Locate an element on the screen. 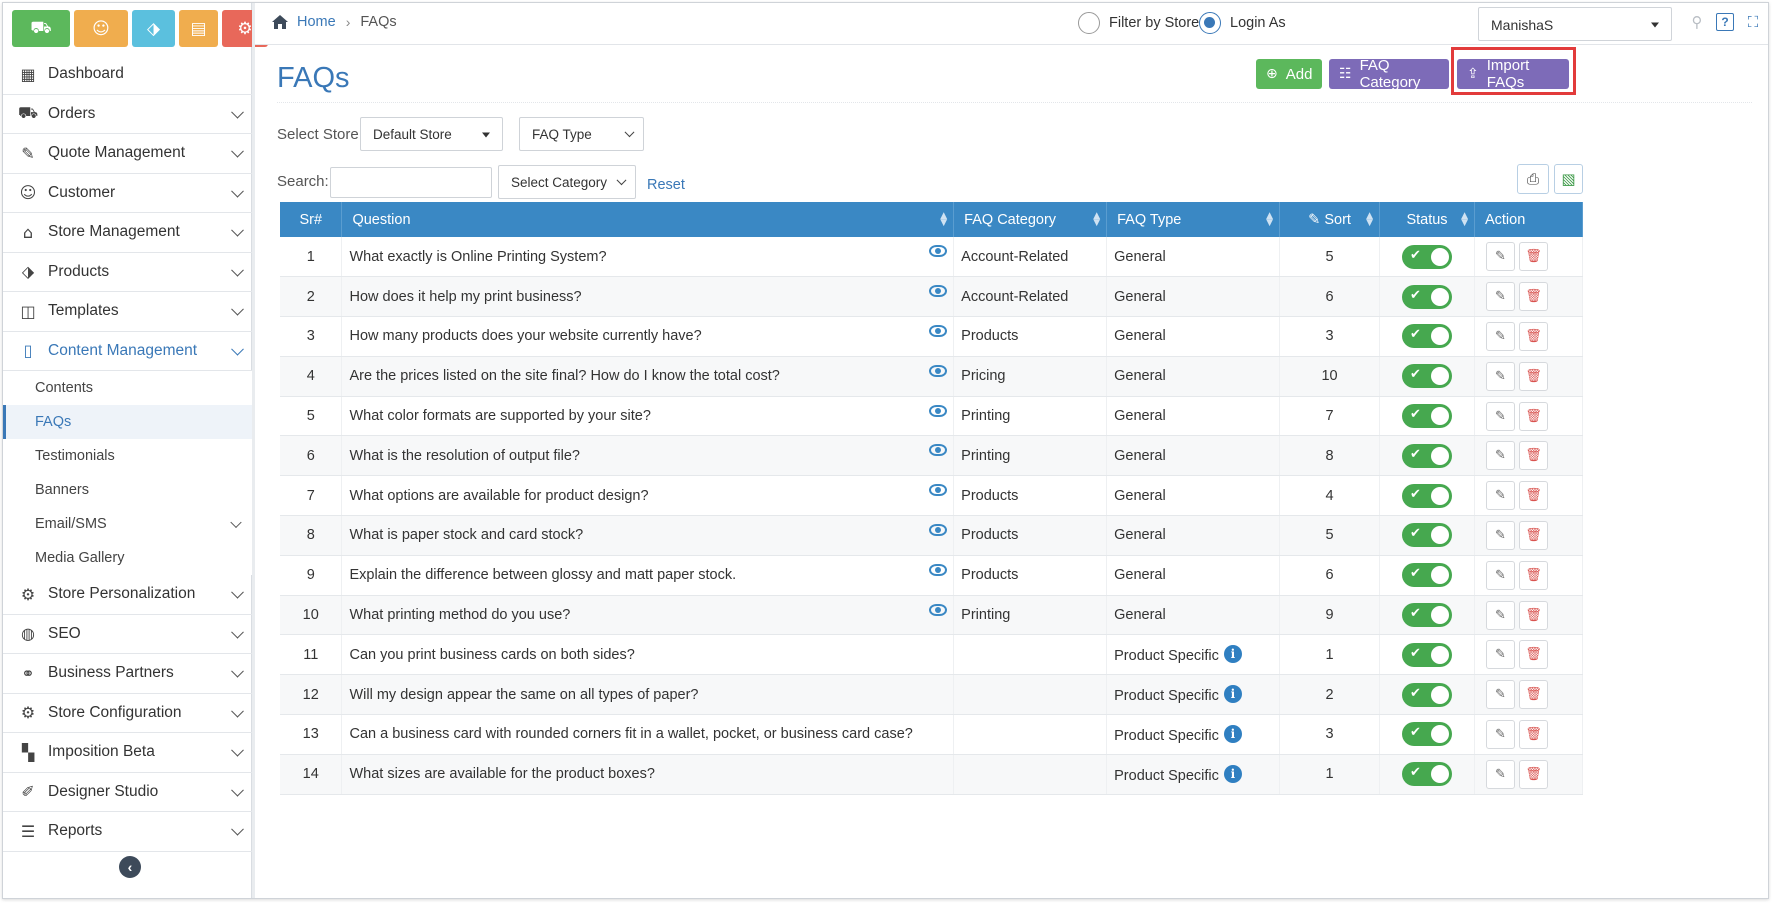 Image resolution: width=1776 pixels, height=905 pixels. reset-link: Reset is located at coordinates (666, 185).